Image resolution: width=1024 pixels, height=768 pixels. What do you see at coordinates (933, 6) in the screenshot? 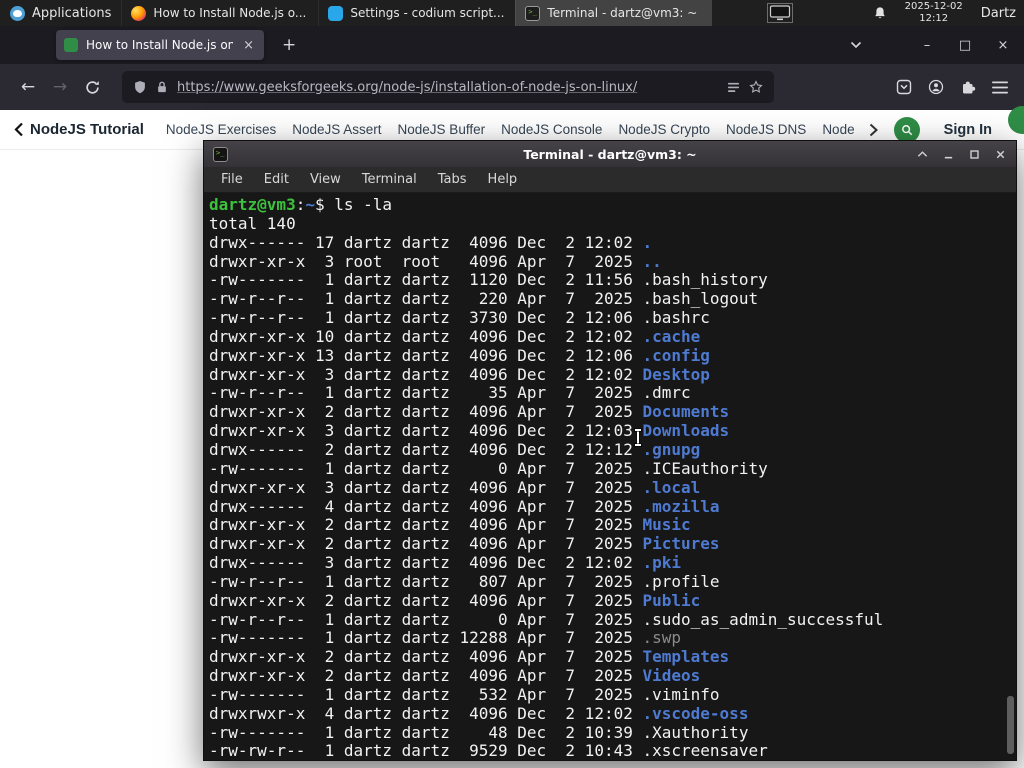
I see `clock-date: 2025-12-02` at bounding box center [933, 6].